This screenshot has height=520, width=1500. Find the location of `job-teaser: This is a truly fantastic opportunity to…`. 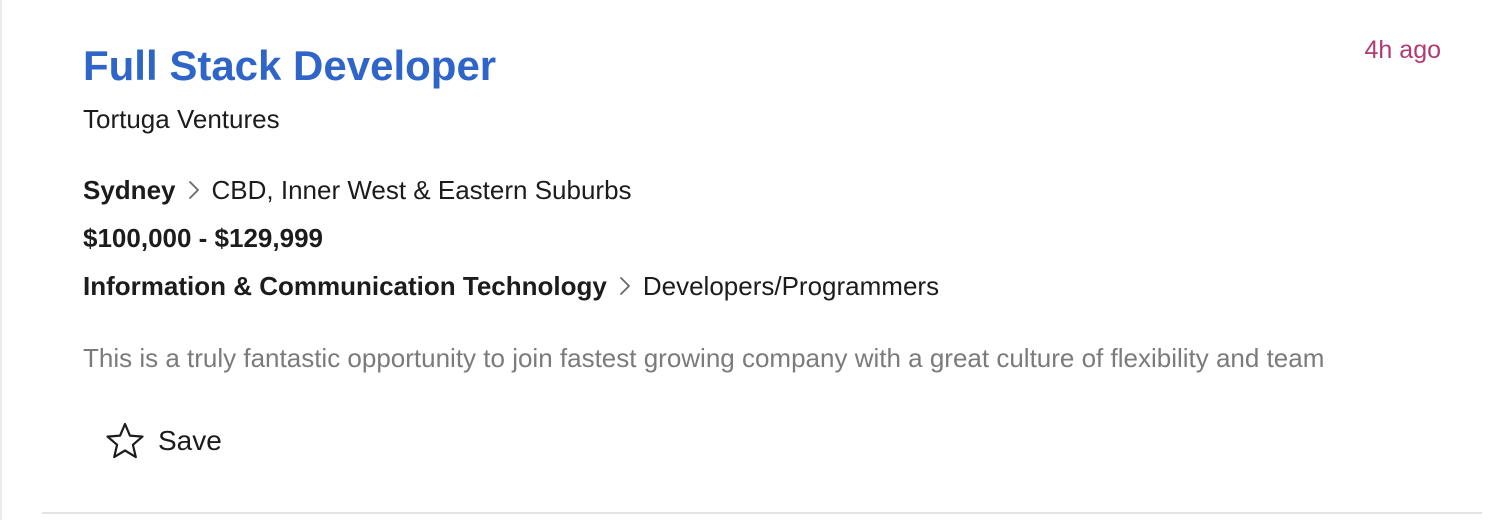

job-teaser: This is a truly fantastic opportunity to… is located at coordinates (704, 358).